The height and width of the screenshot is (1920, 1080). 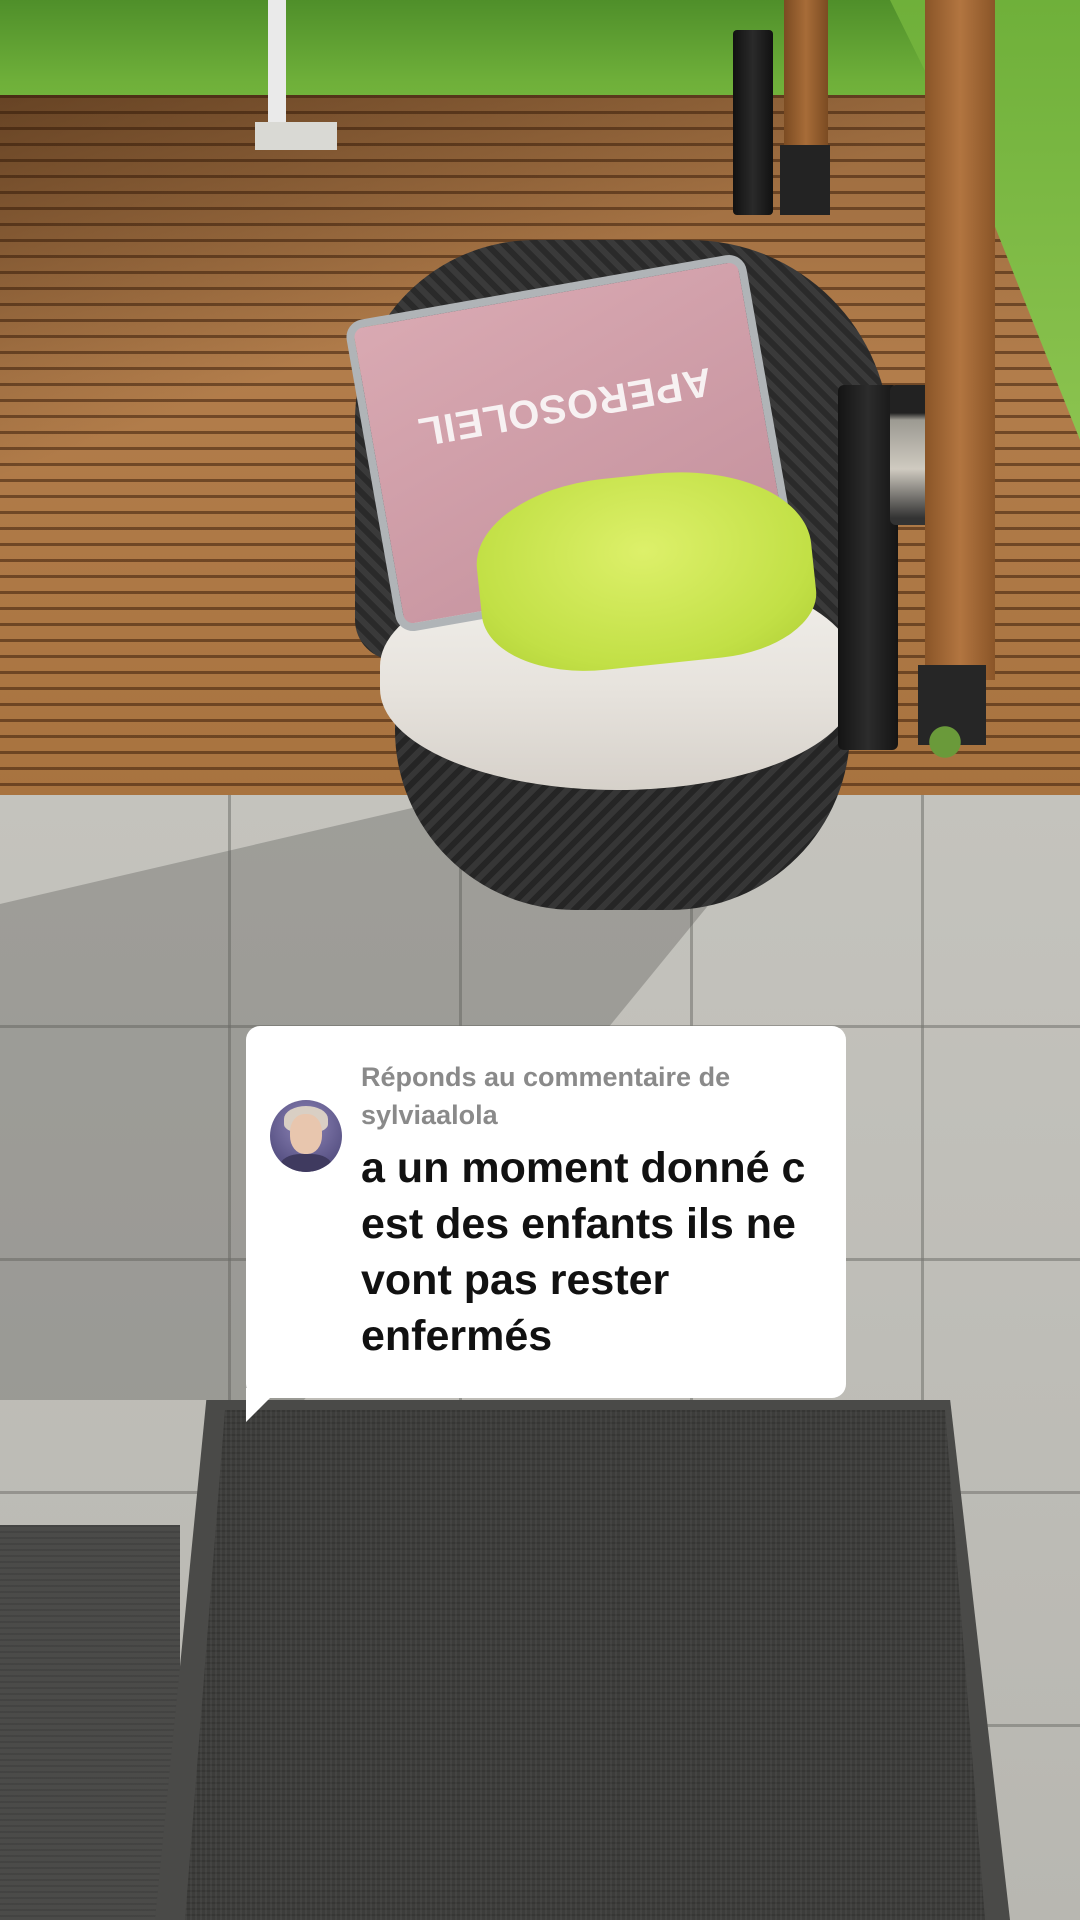 I want to click on garden-lamp, so click(x=868, y=567).